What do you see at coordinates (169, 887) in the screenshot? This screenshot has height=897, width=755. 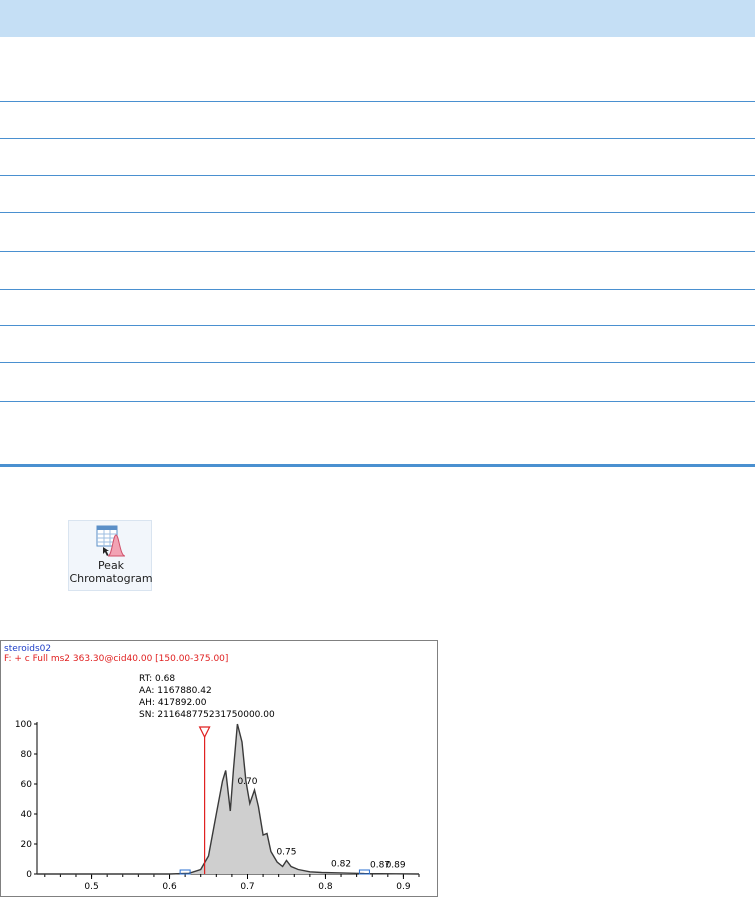 I see `x-tick-label: 0.6` at bounding box center [169, 887].